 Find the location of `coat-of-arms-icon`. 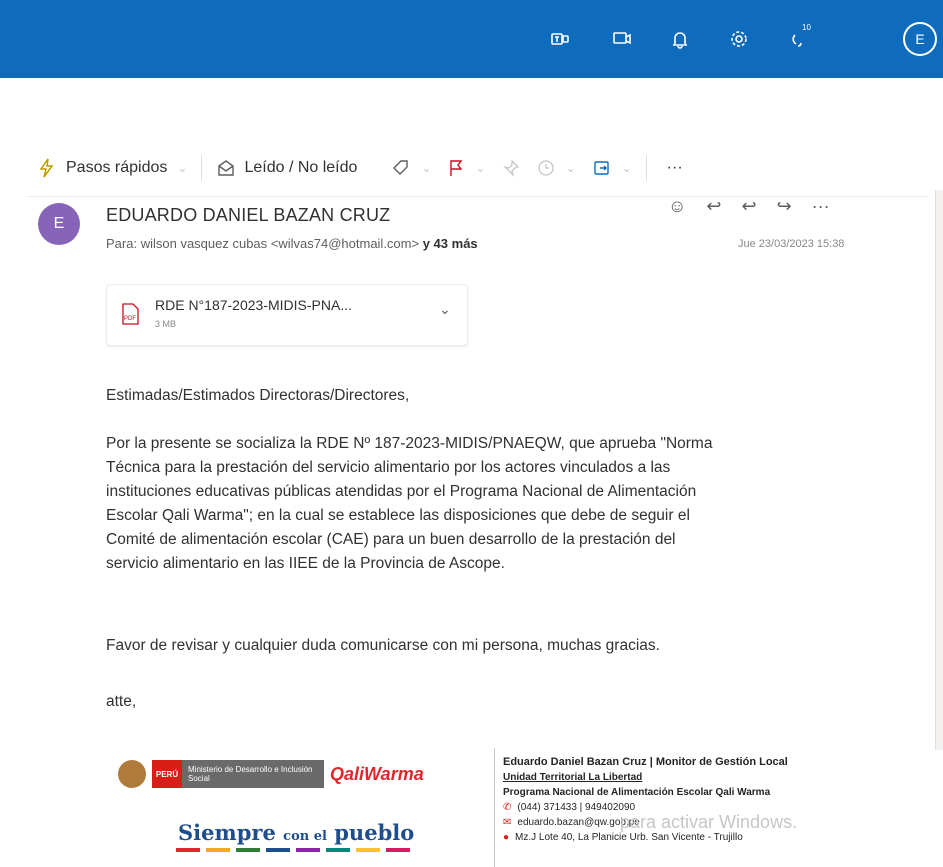

coat-of-arms-icon is located at coordinates (132, 774).